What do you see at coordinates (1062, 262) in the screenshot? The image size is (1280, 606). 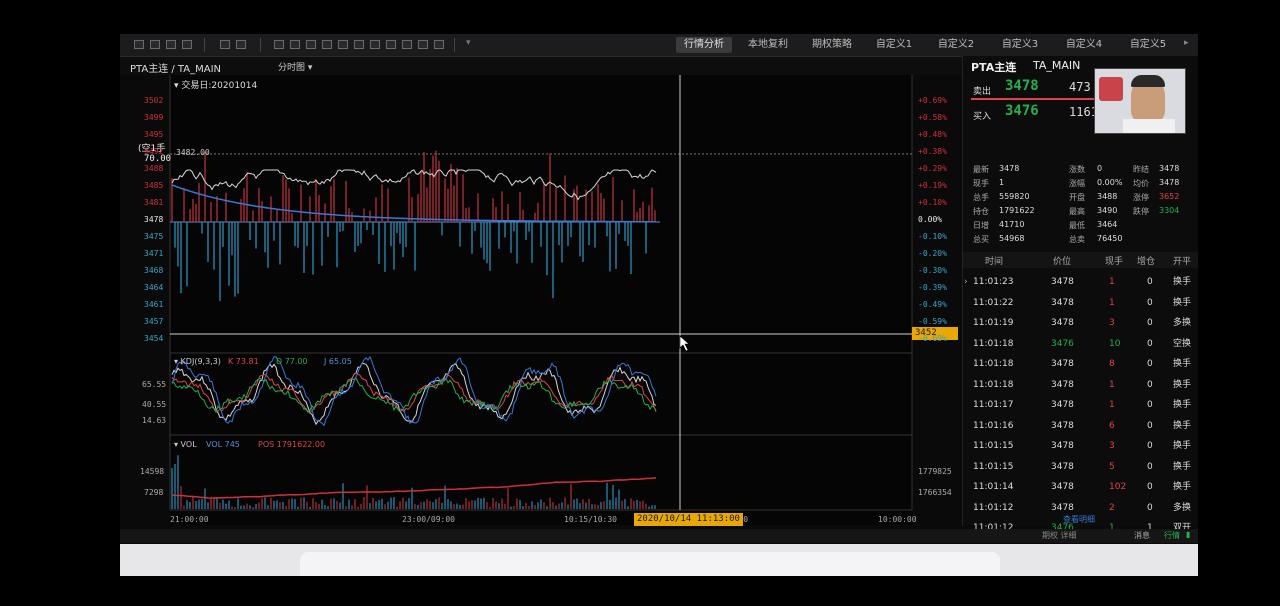 I see `trades-col-price: 价位` at bounding box center [1062, 262].